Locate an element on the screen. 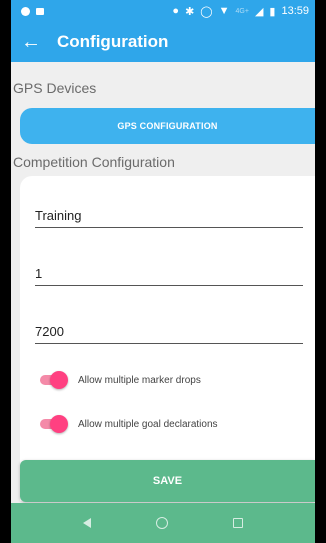 The height and width of the screenshot is (543, 326). status-bar: ● ✱ ◯ ▼ 4G+ ◢ ▮ 13:59 is located at coordinates (163, 11).